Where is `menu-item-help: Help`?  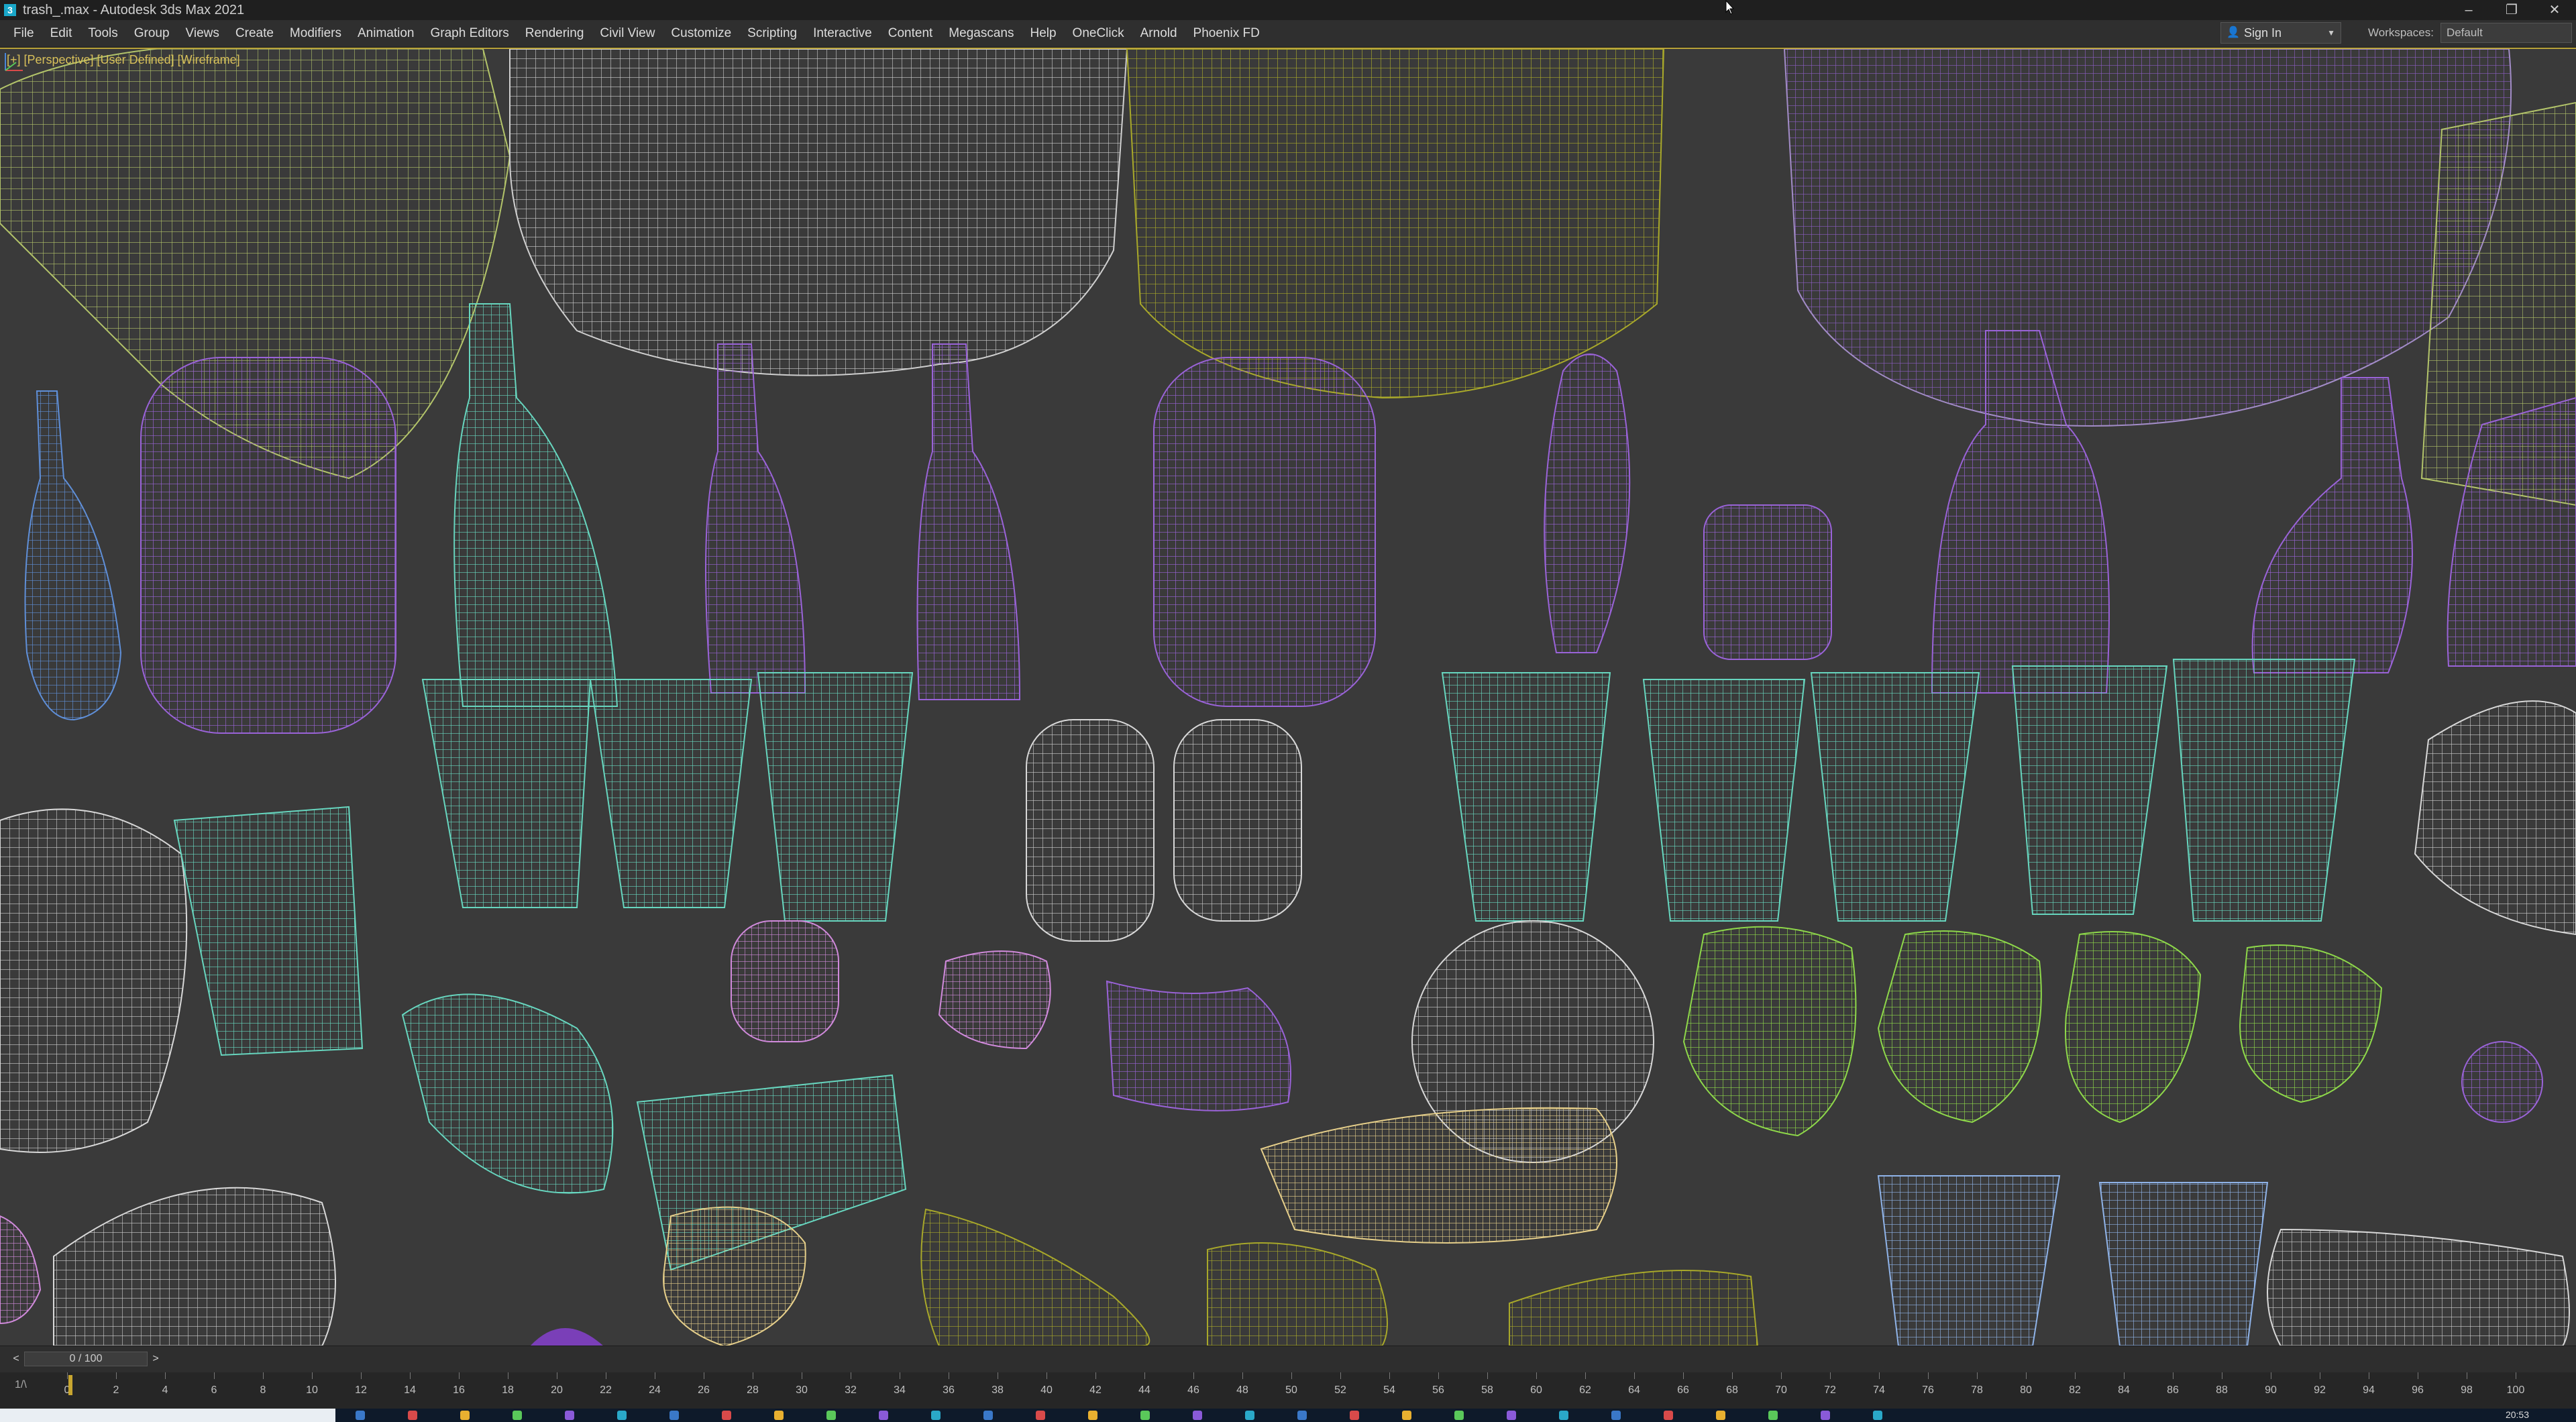
menu-item-help: Help is located at coordinates (1043, 33).